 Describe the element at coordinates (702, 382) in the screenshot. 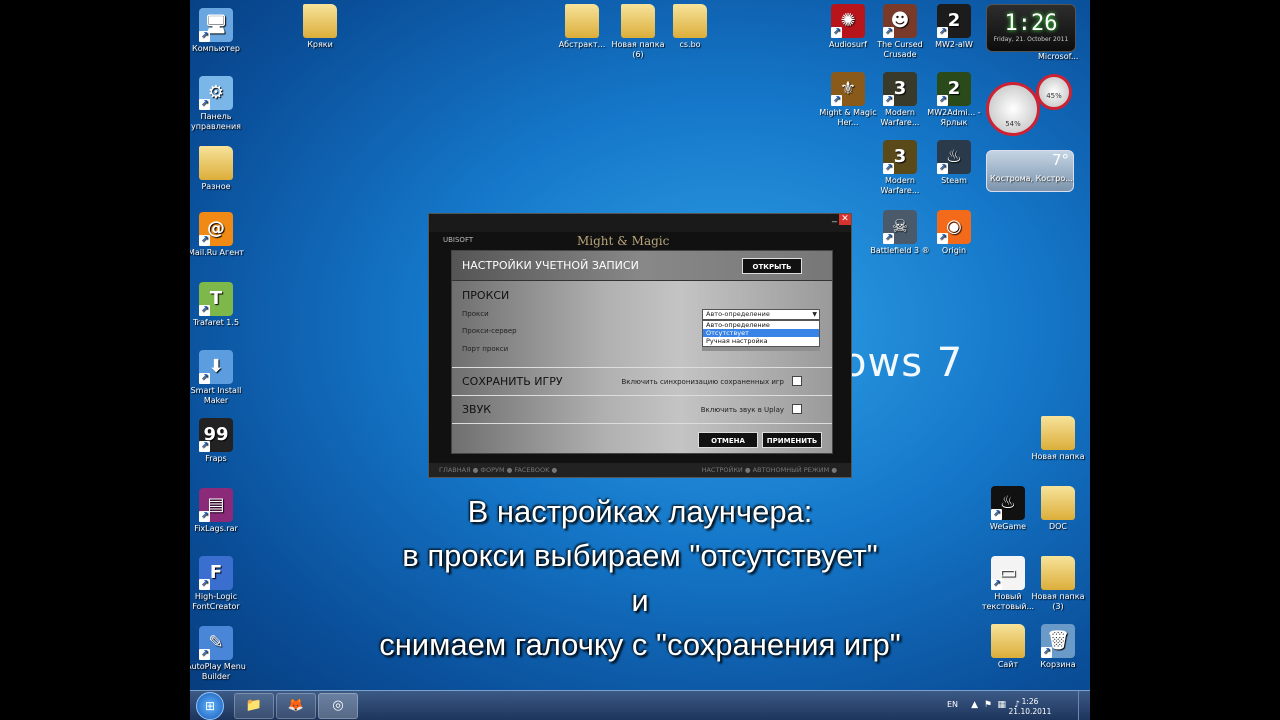

I see `save-sync-label: Включить синхронизацию сохраненных игр` at that location.